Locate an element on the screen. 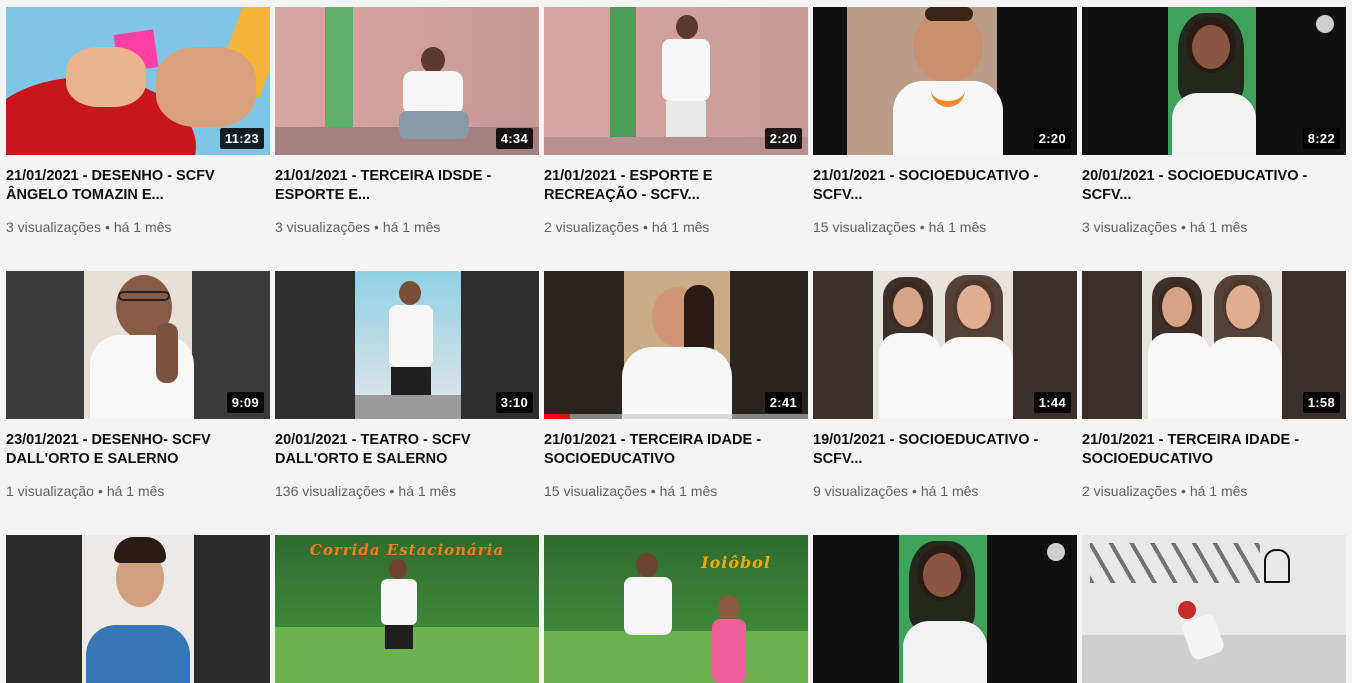  duration-badge: 3:10 is located at coordinates (514, 402).